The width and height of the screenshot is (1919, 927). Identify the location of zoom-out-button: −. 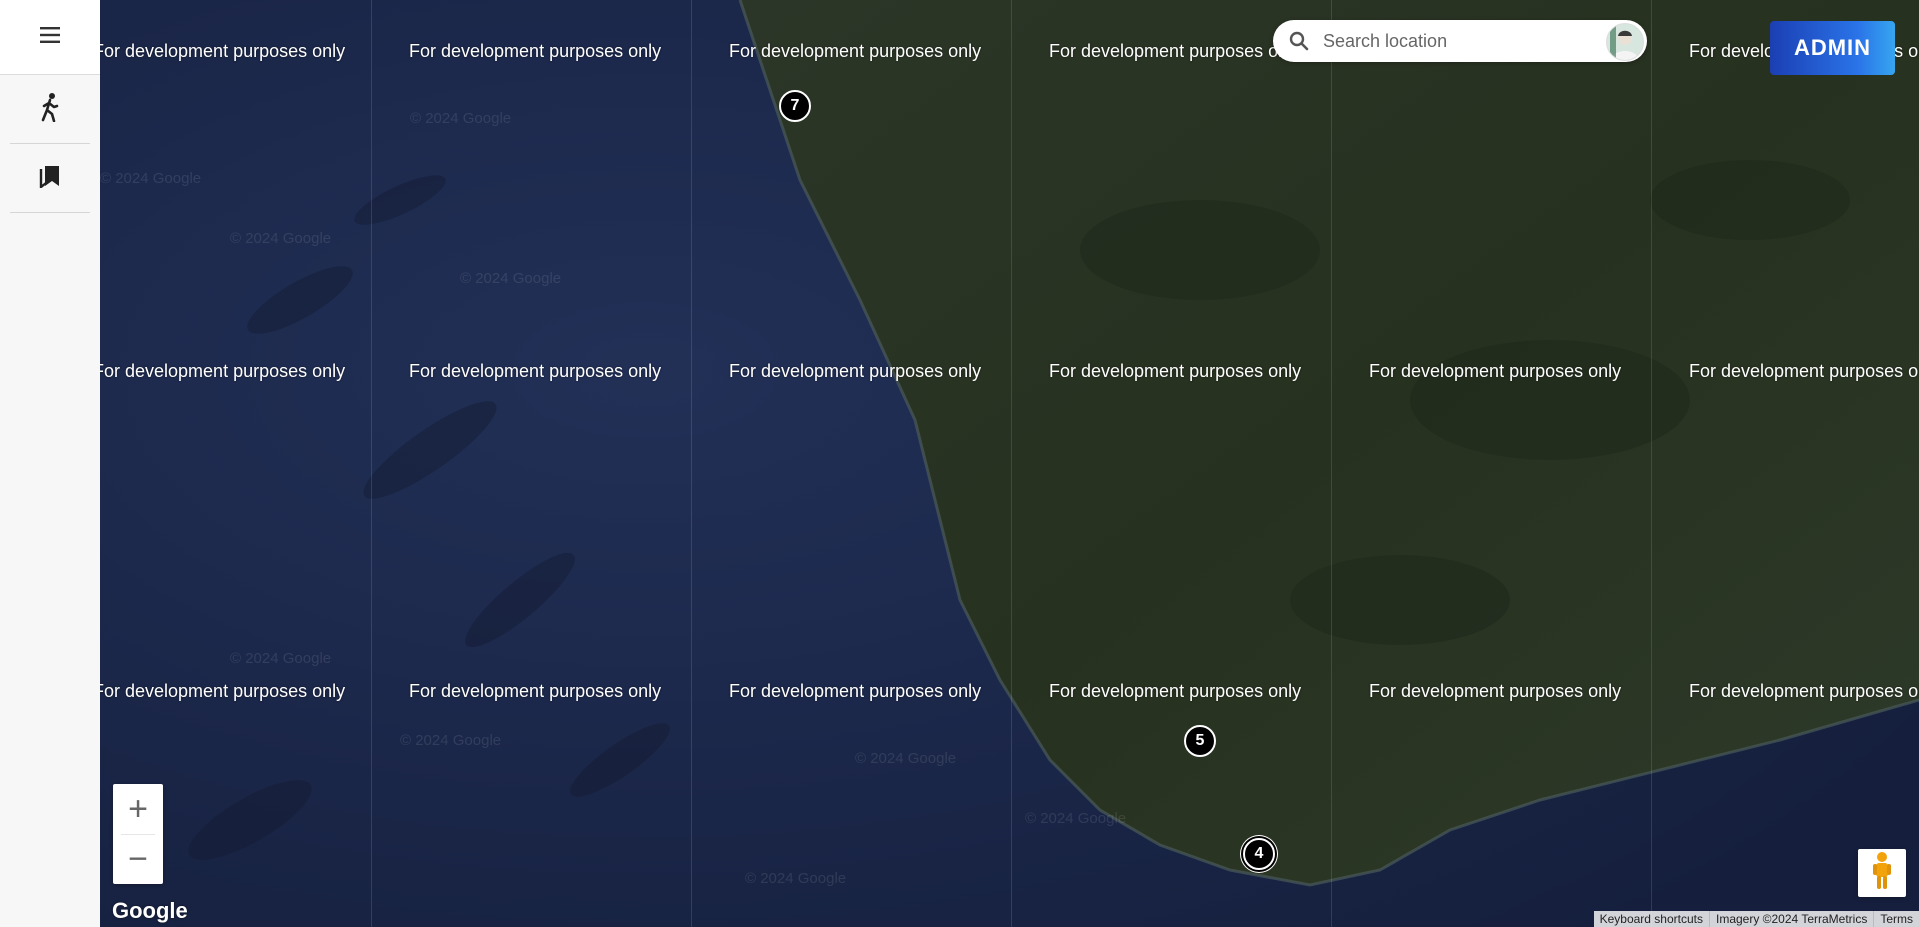
(138, 859).